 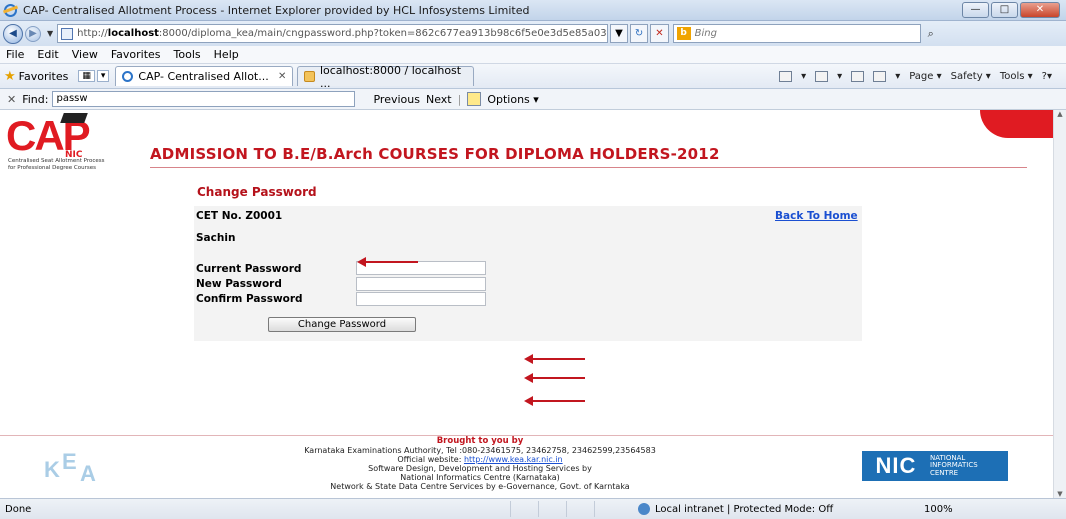 What do you see at coordinates (816, 216) in the screenshot?
I see `back-to-home-link: Back To Home` at bounding box center [816, 216].